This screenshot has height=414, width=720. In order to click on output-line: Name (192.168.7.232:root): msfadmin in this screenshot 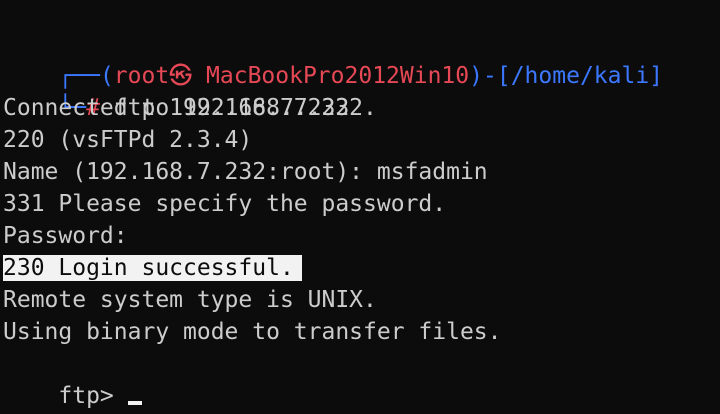, I will do `click(245, 172)`.